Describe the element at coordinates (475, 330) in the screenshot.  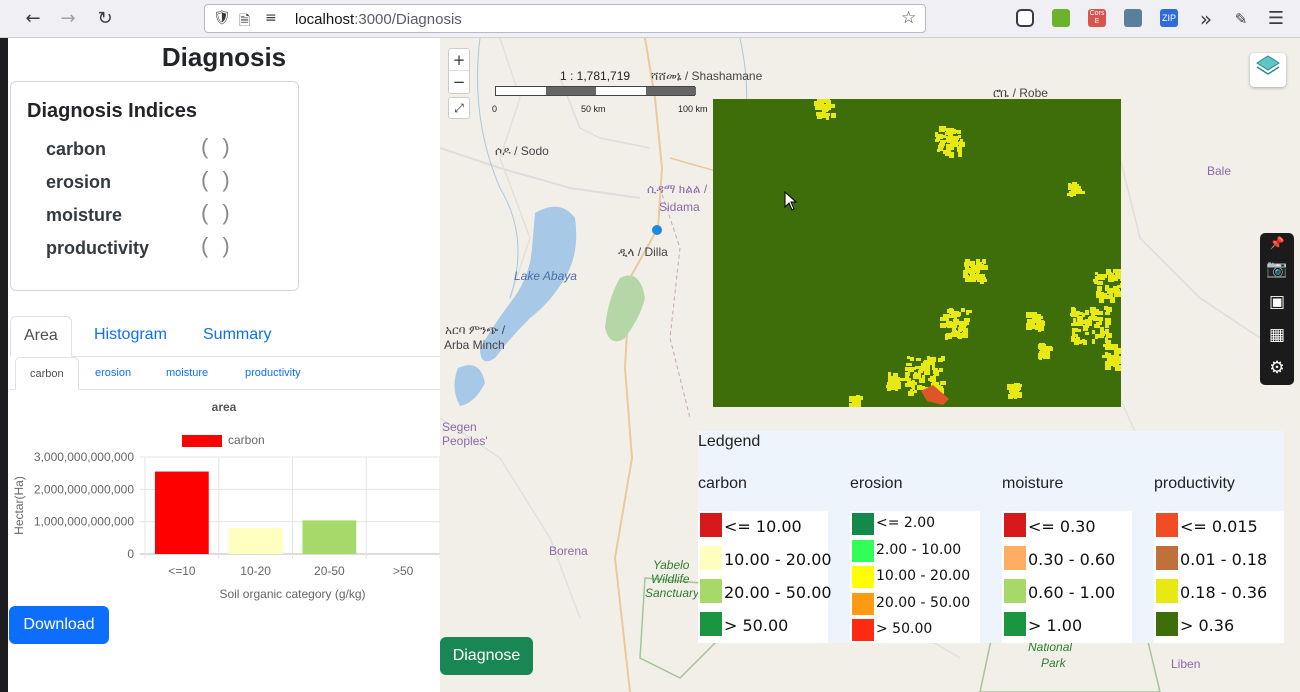
I see `map-place-label: አርባ ምንጭ /` at that location.